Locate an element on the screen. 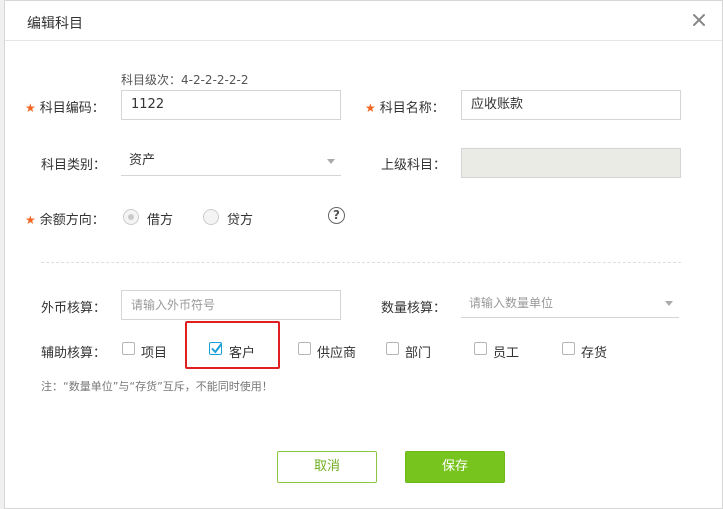 The height and width of the screenshot is (509, 723). inventory-checkbox-label: 存货 is located at coordinates (594, 353).